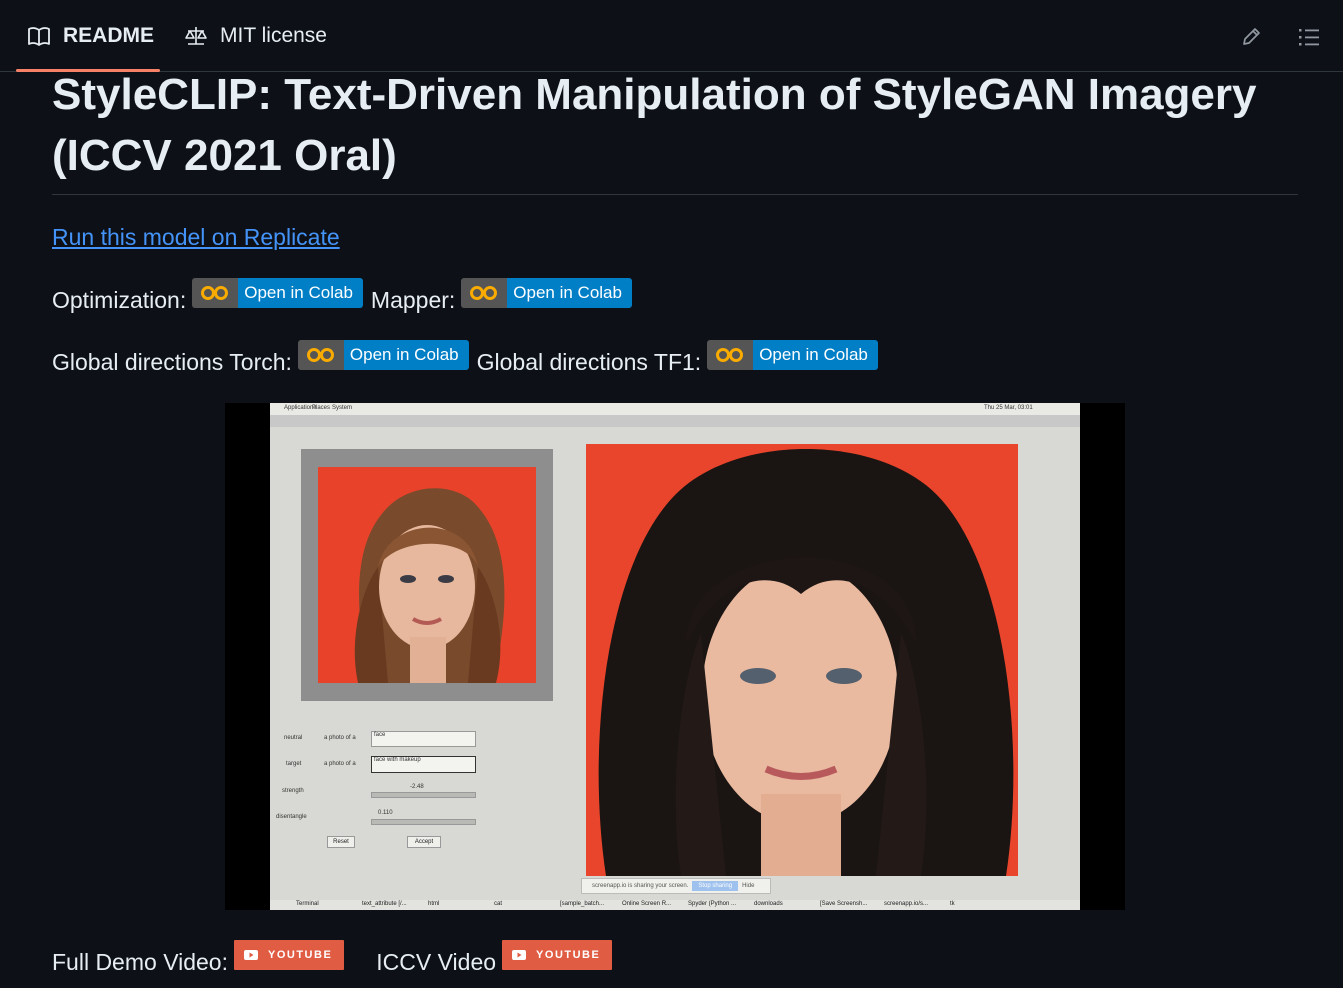 The height and width of the screenshot is (988, 1343). What do you see at coordinates (291, 817) in the screenshot?
I see `disentangle-label: disentangle` at bounding box center [291, 817].